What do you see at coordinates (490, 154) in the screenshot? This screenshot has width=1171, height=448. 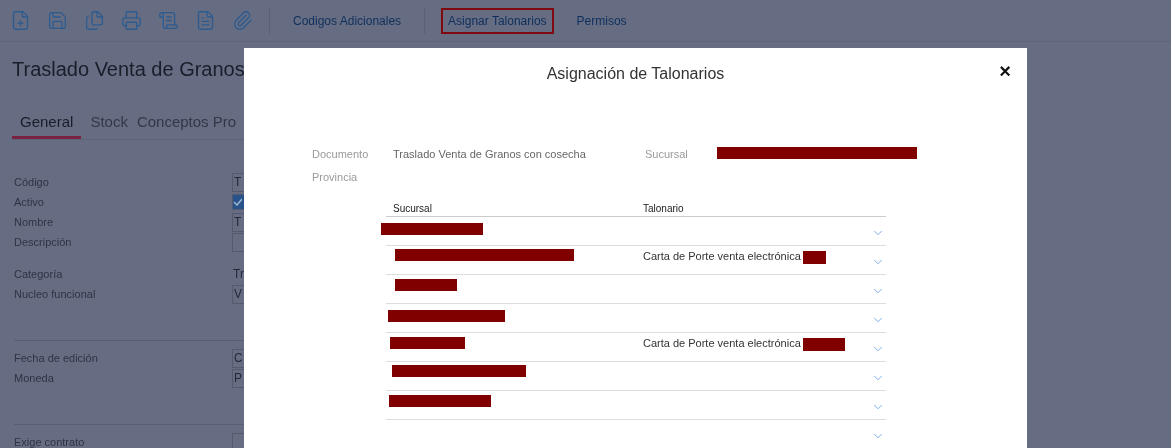 I see `field-value: Traslado Venta de Granos con cosecha` at bounding box center [490, 154].